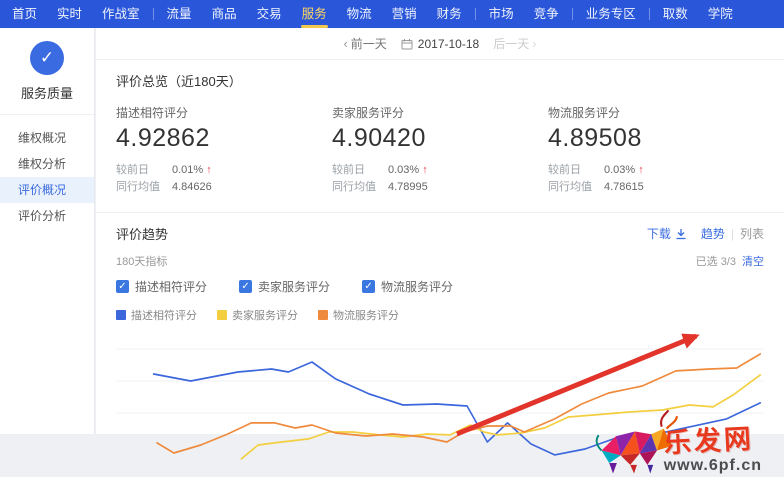 The height and width of the screenshot is (477, 784). I want to click on compare-value: 0.01%, so click(187, 170).